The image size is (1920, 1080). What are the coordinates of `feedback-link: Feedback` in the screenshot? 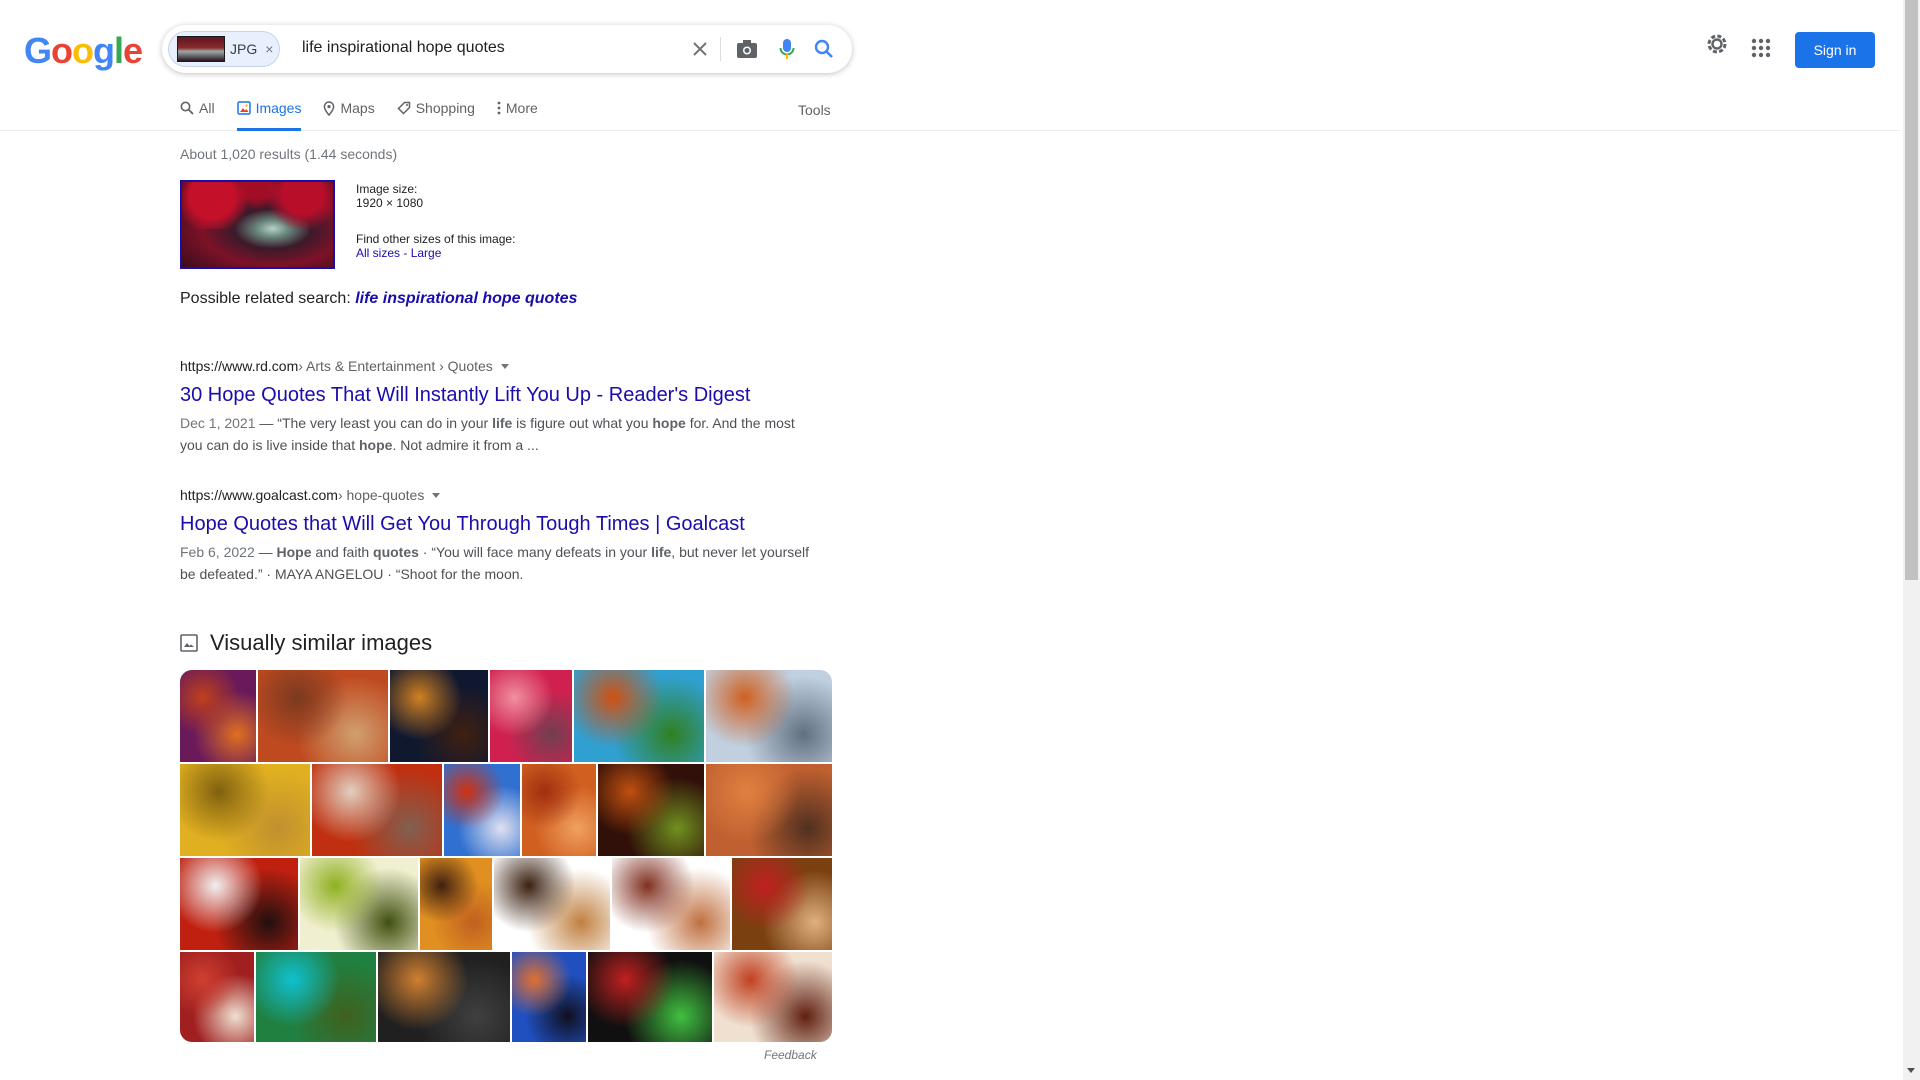 It's located at (790, 1055).